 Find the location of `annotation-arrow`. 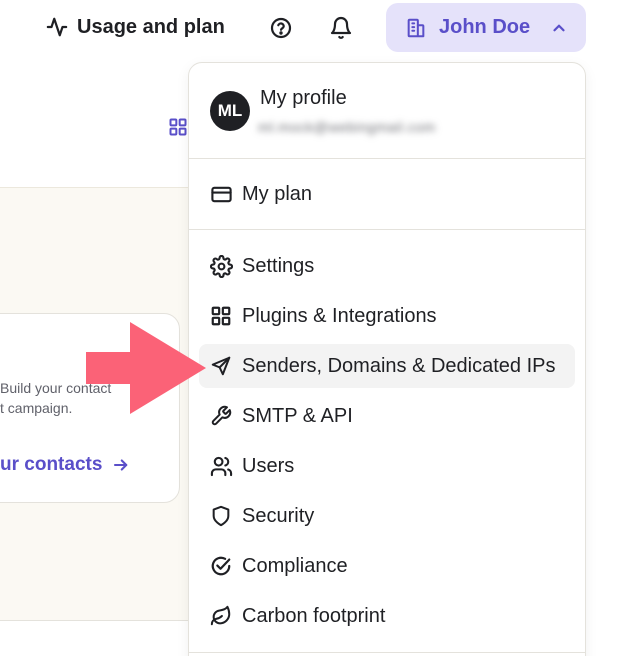

annotation-arrow is located at coordinates (146, 368).